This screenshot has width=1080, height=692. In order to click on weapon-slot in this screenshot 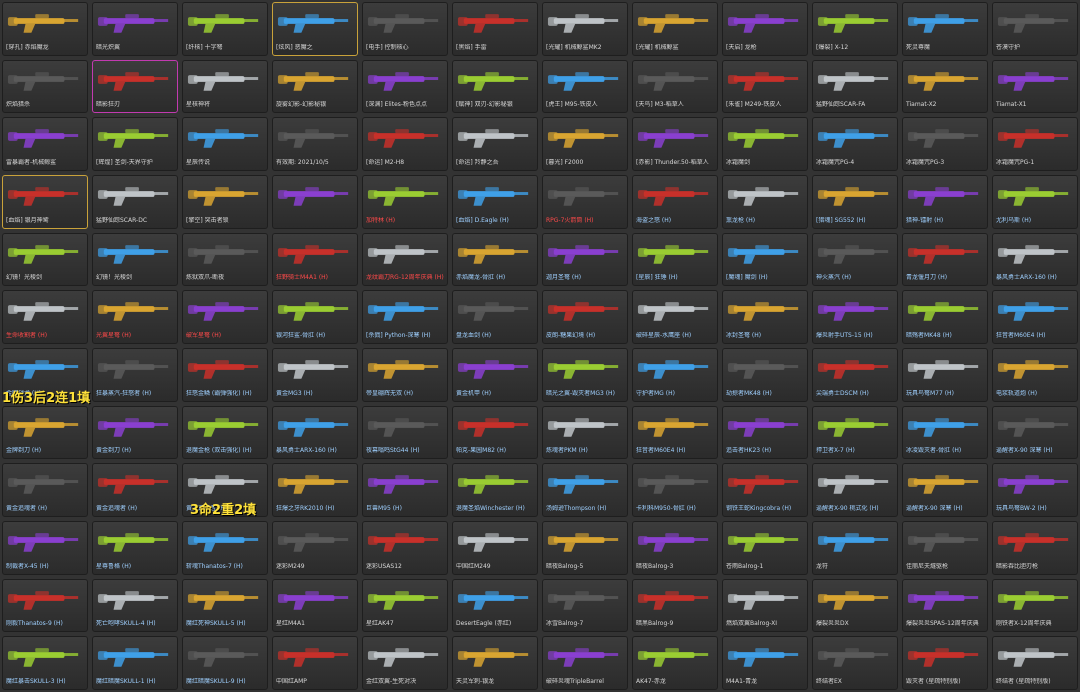, I will do `click(315, 202)`.